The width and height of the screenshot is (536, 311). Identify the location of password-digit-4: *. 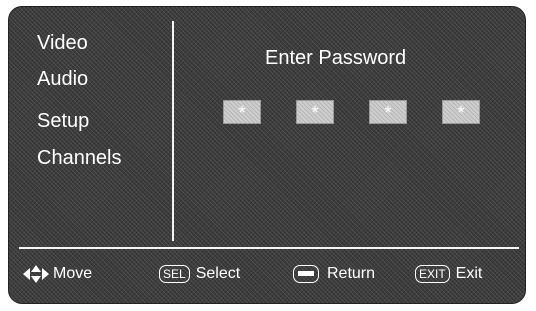
(461, 112).